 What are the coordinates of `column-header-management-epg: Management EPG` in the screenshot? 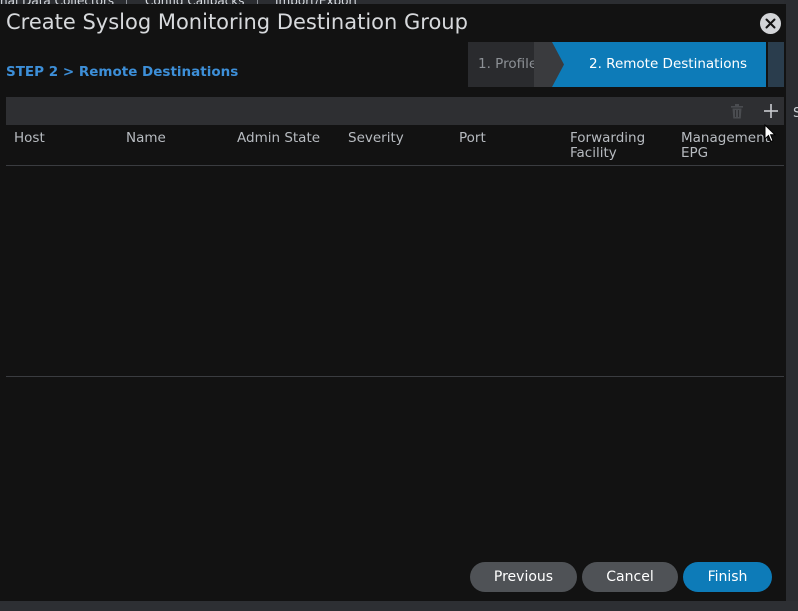 It's located at (728, 146).